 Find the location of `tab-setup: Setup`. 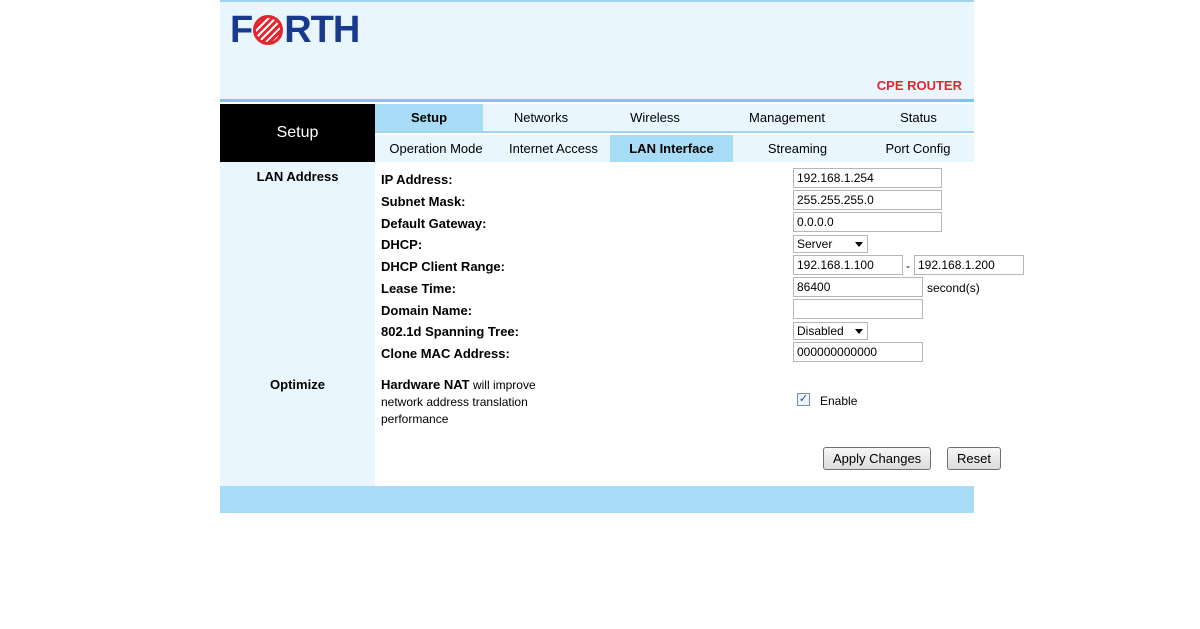

tab-setup: Setup is located at coordinates (429, 117).